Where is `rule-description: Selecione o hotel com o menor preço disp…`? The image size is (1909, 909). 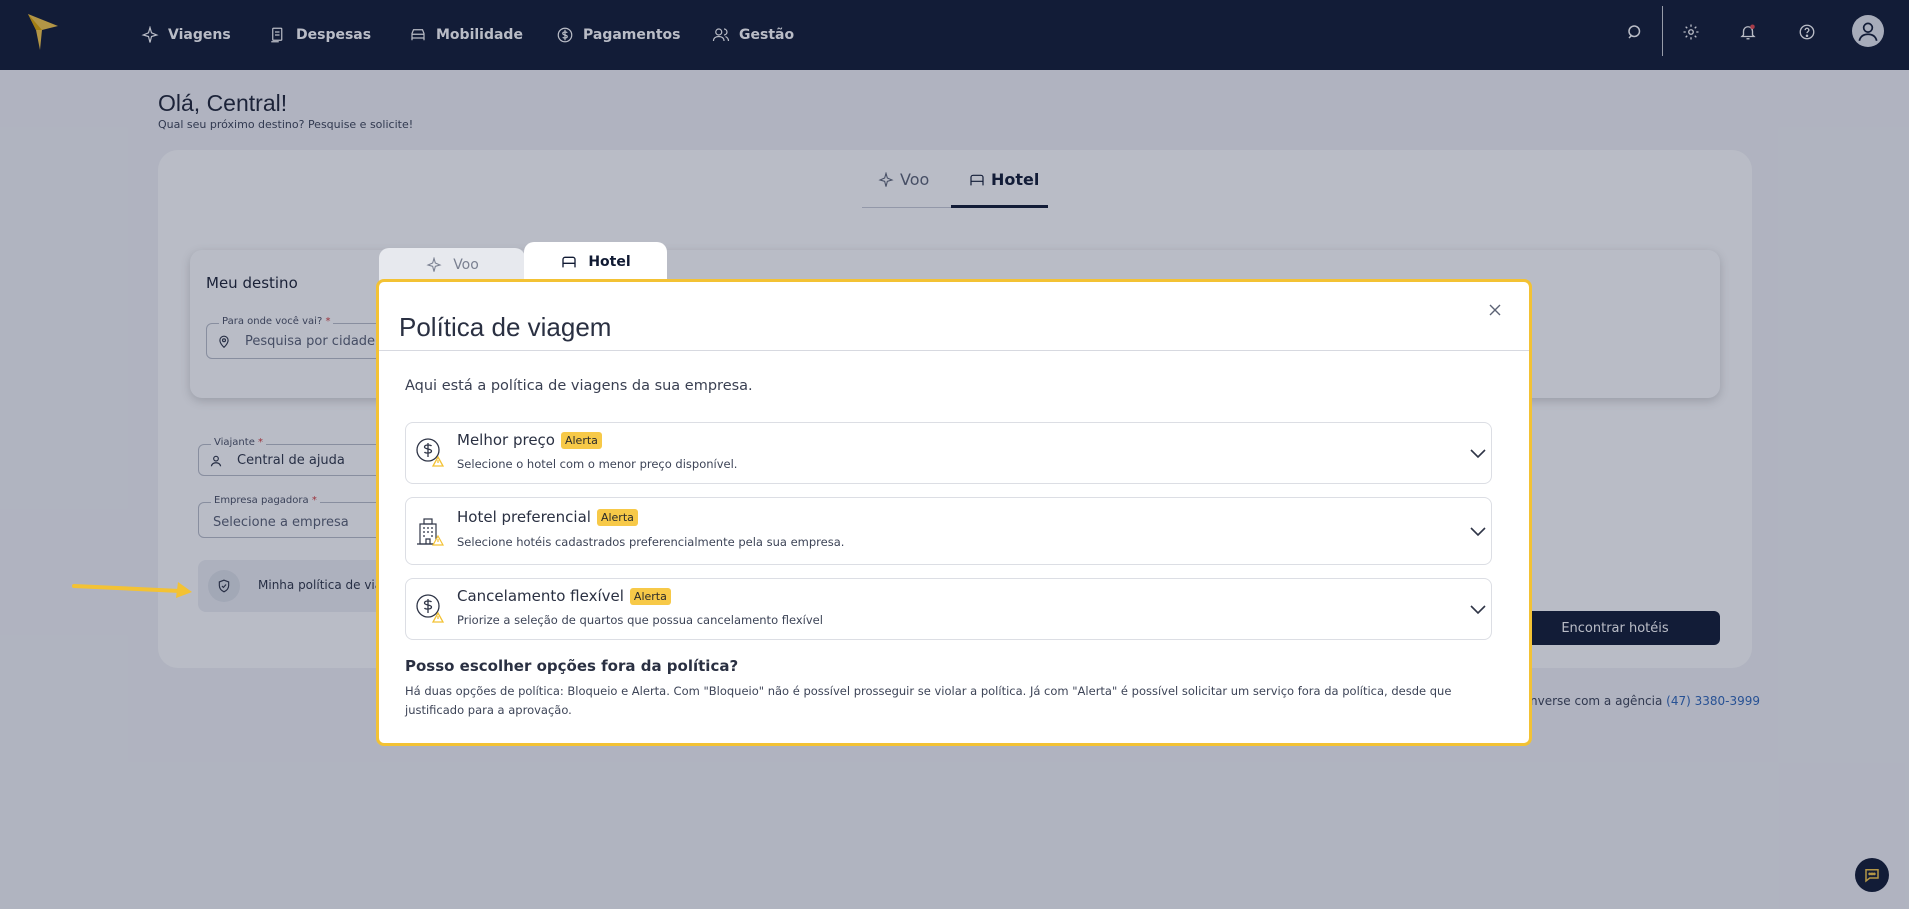
rule-description: Selecione o hotel com o menor preço disp… is located at coordinates (597, 464).